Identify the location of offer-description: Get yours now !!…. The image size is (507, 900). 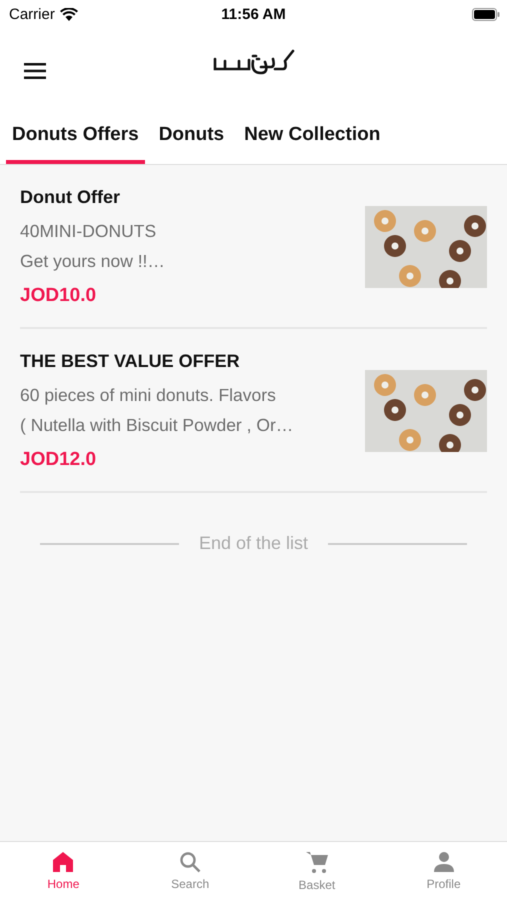
(92, 261).